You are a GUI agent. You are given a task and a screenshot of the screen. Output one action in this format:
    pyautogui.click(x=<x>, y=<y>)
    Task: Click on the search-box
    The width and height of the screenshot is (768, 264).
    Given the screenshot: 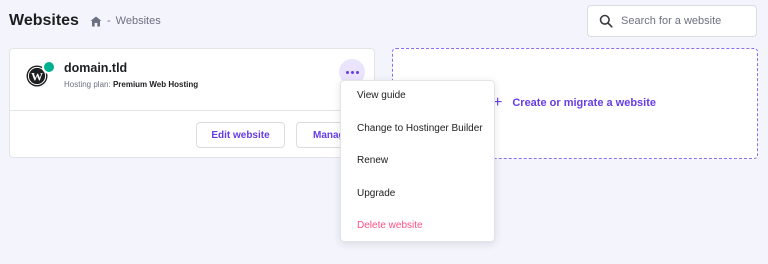 What is the action you would take?
    pyautogui.click(x=672, y=21)
    